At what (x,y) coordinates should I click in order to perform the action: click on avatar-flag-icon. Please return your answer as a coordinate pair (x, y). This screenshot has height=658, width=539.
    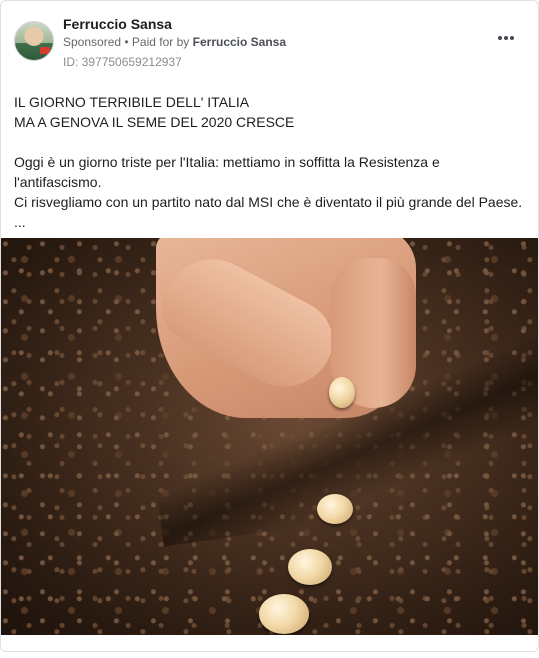
    Looking at the image, I should click on (45, 50).